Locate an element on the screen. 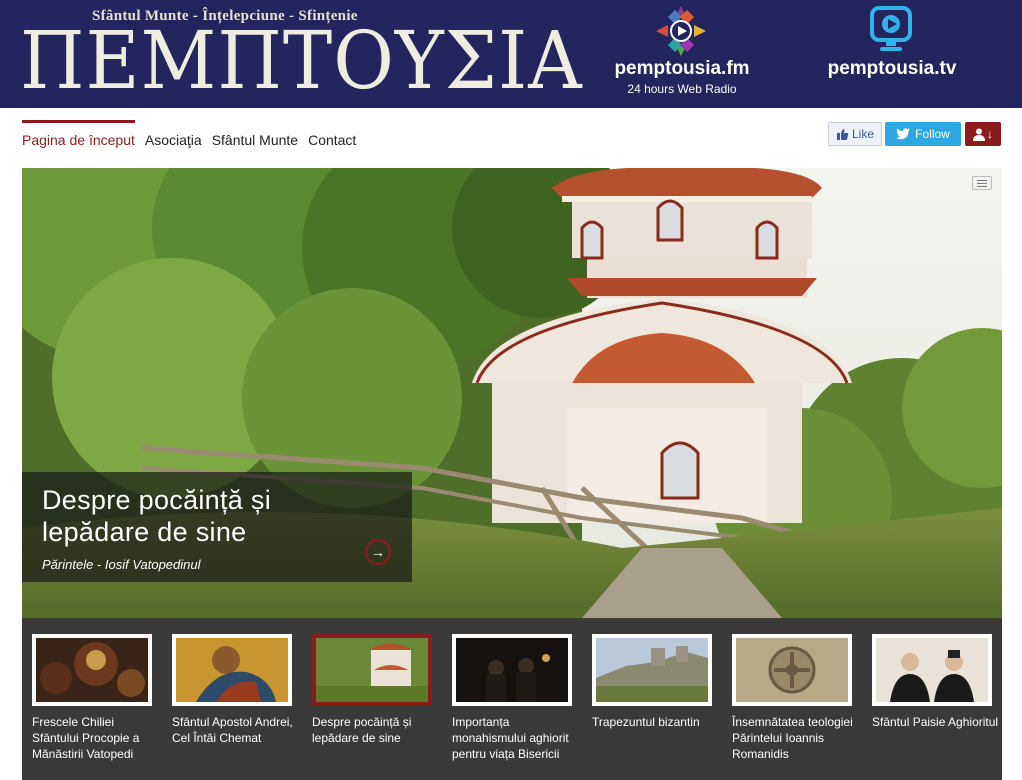  facebook-like-button: Like is located at coordinates (855, 134).